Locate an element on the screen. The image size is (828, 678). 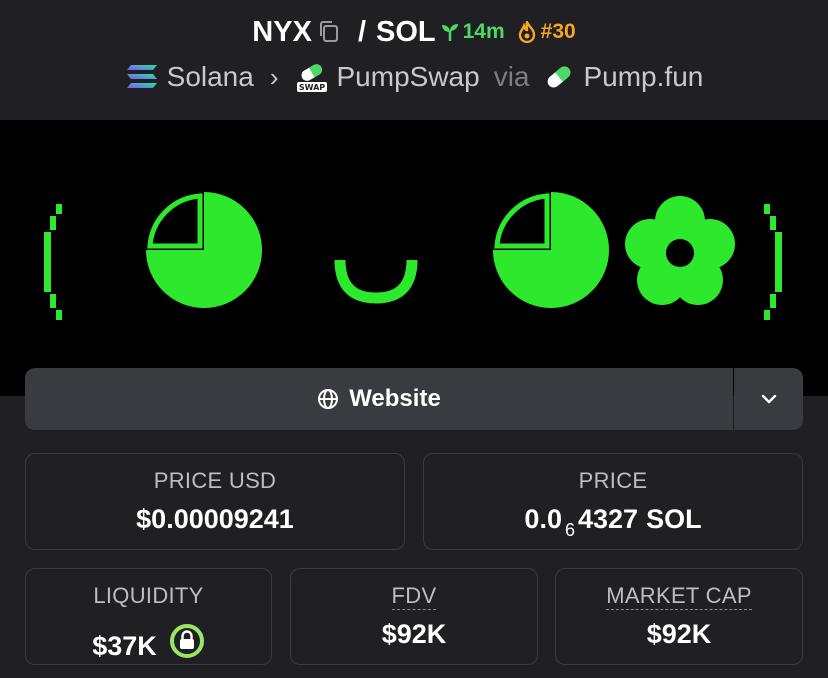
dex-link: SWAP PumpSwap is located at coordinates (387, 77).